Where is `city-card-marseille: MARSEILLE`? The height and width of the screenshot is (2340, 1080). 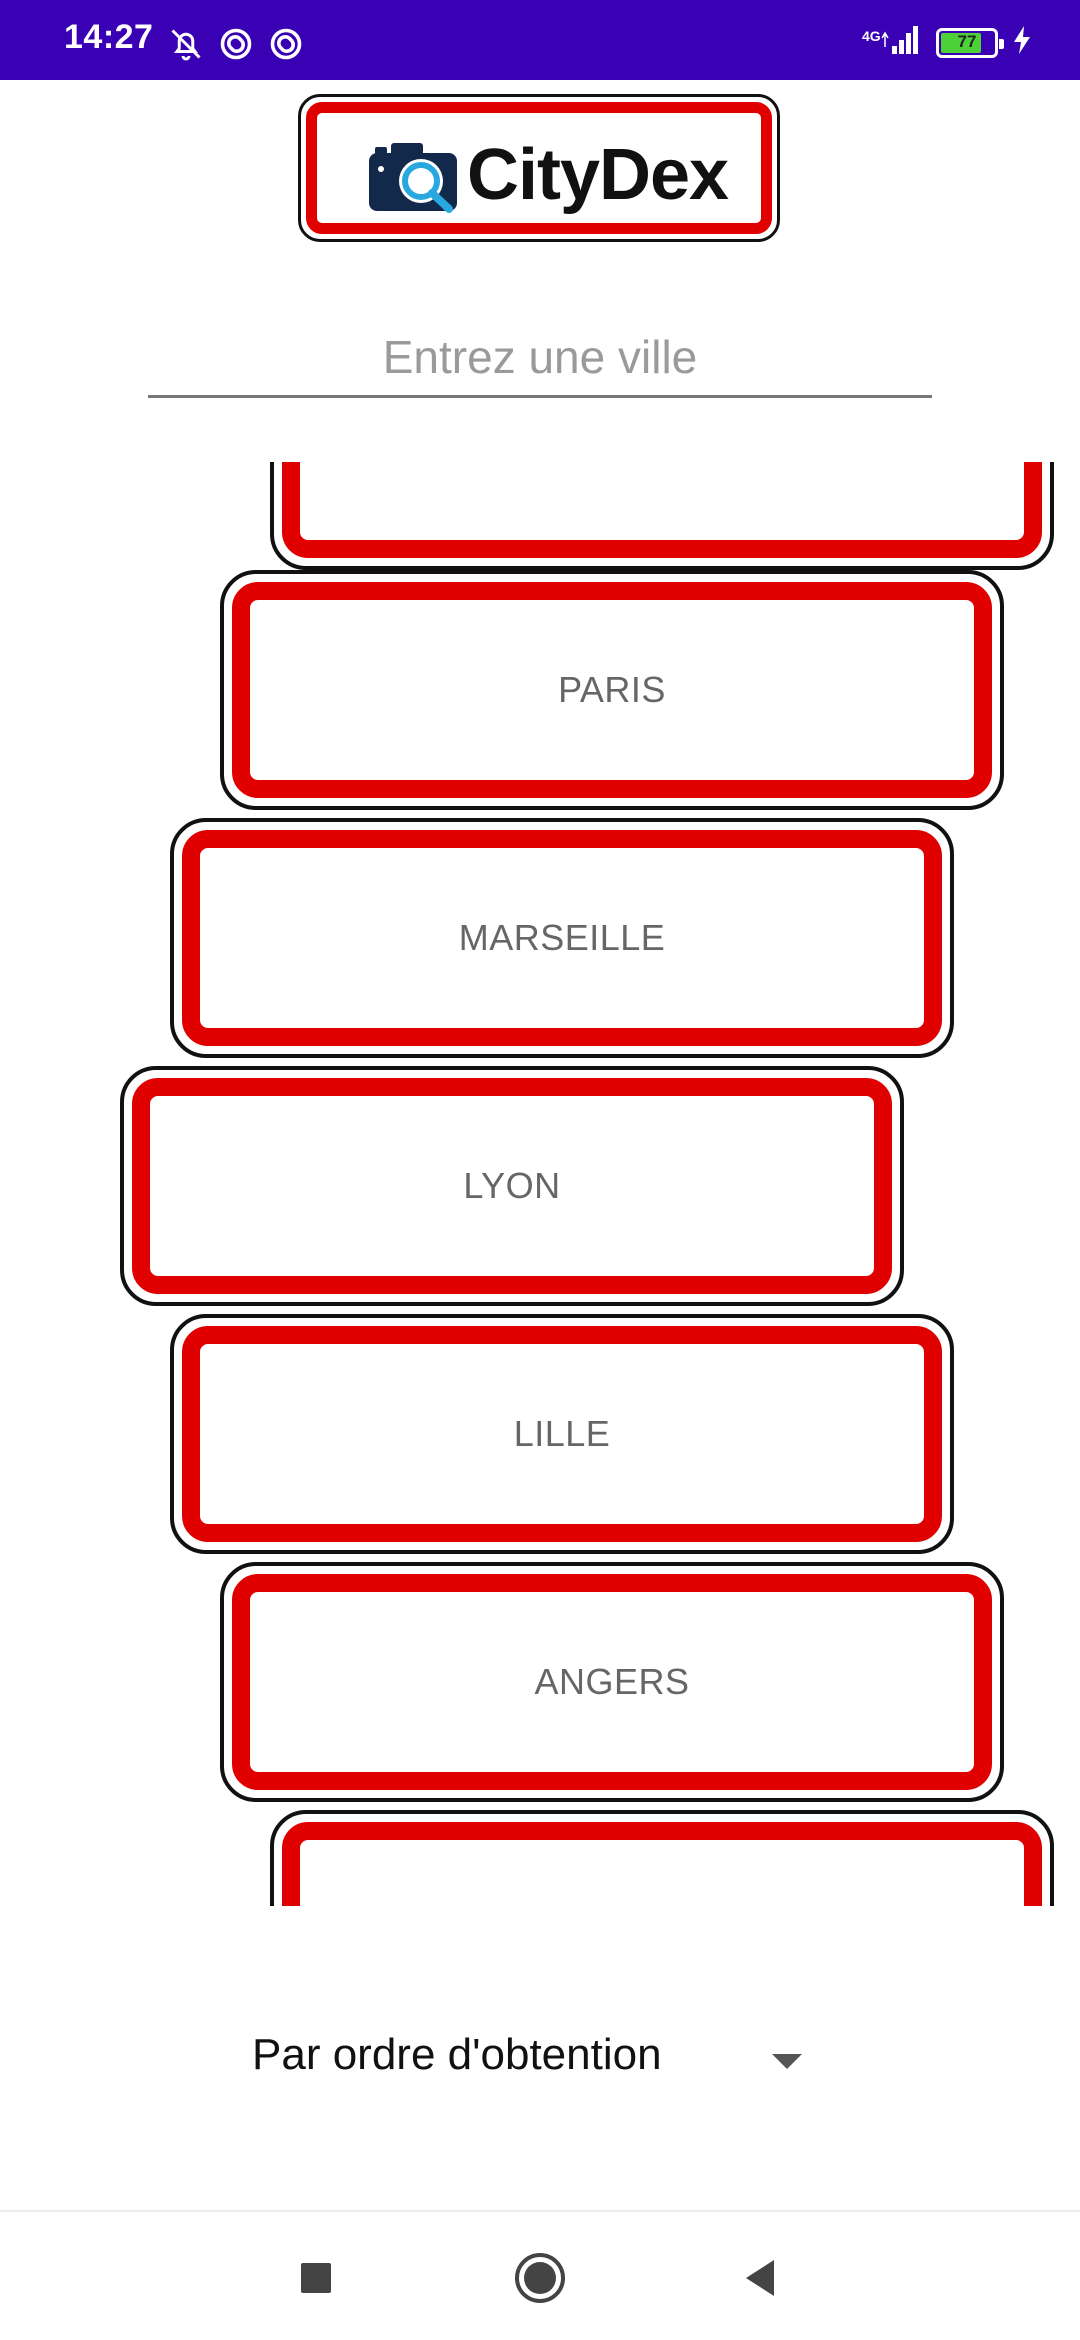 city-card-marseille: MARSEILLE is located at coordinates (562, 938).